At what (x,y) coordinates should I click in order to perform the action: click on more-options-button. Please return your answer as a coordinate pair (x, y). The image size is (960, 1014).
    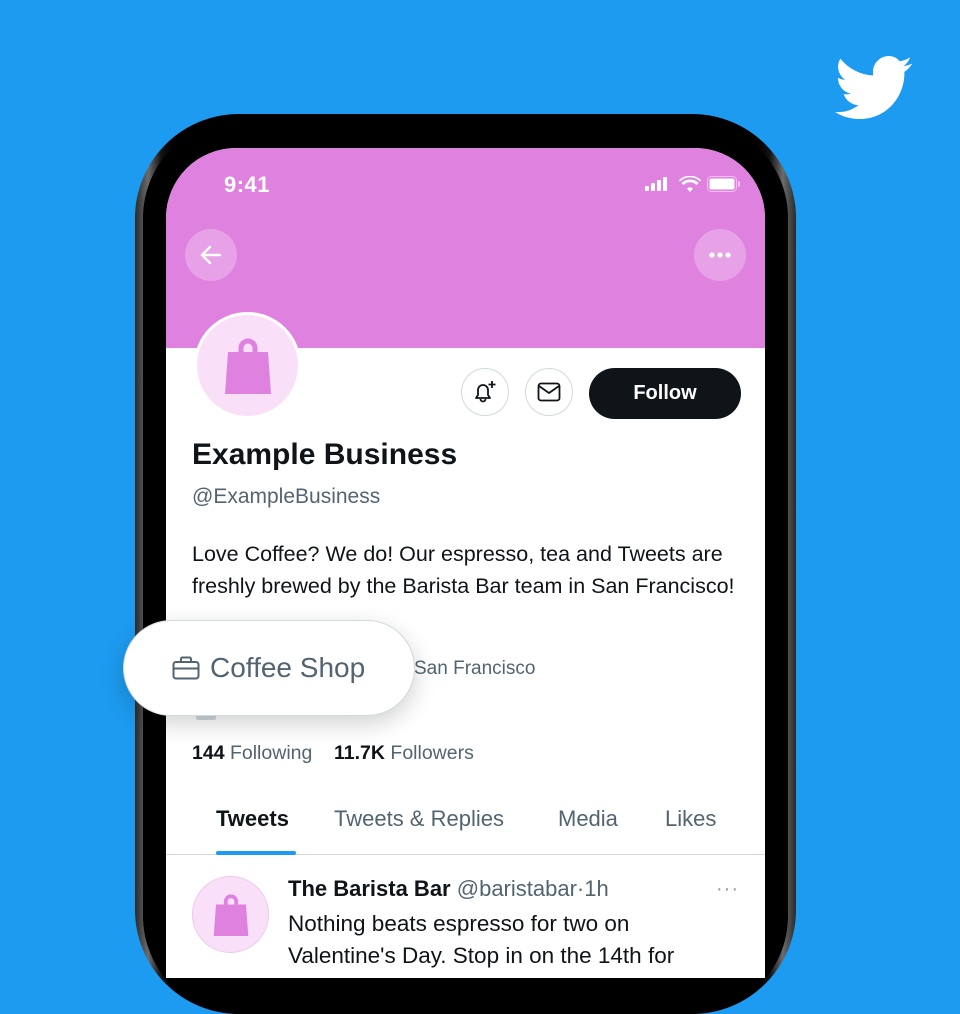
    Looking at the image, I should click on (720, 255).